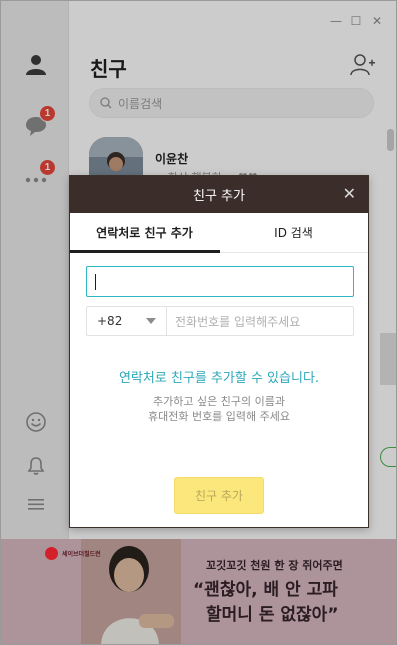  I want to click on ad-tagline: 꼬깃꼬깃 천원 한 장 쥐어주면, so click(274, 565).